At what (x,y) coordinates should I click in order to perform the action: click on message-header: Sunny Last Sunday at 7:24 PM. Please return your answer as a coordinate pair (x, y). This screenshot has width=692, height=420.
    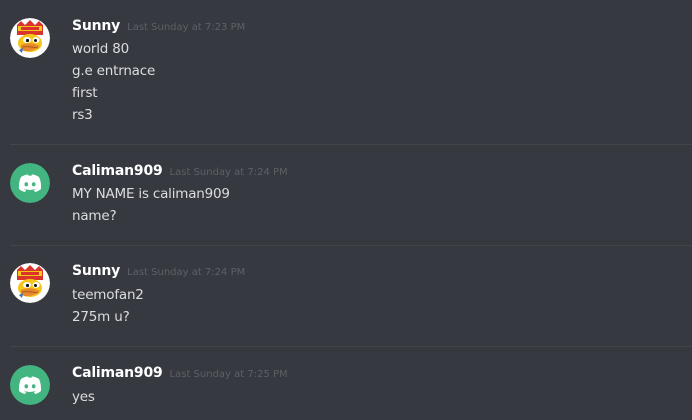
    Looking at the image, I should click on (158, 273).